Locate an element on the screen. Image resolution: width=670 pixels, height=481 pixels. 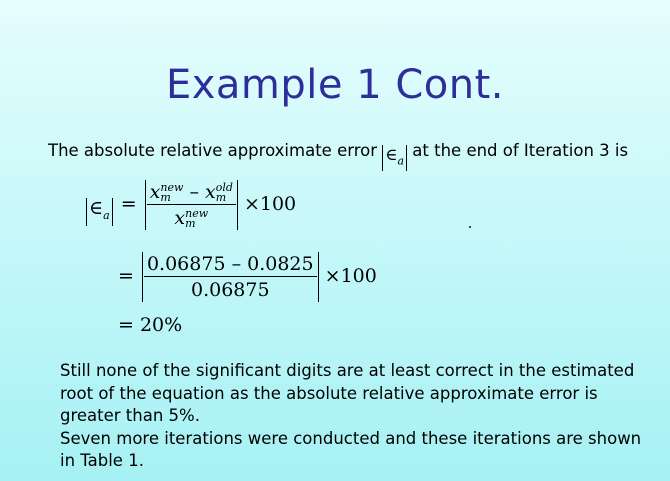
abs-value-bars: x new m – x old m x new m is located at coordinates (191, 205).